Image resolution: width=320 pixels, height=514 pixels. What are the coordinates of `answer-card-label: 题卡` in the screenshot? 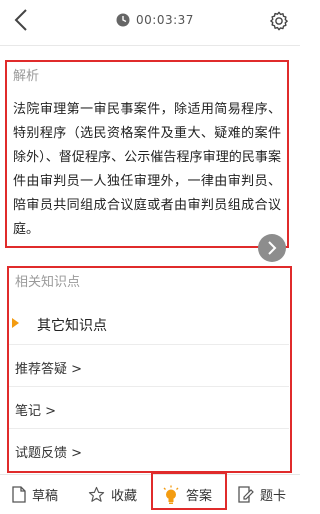 It's located at (273, 496).